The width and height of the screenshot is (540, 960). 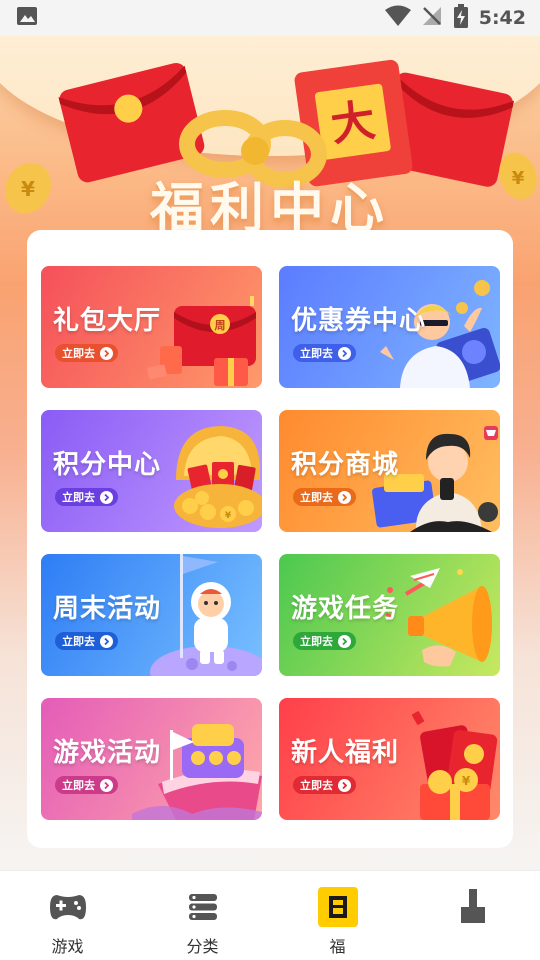 What do you see at coordinates (502, 18) in the screenshot?
I see `status-time: 5:42` at bounding box center [502, 18].